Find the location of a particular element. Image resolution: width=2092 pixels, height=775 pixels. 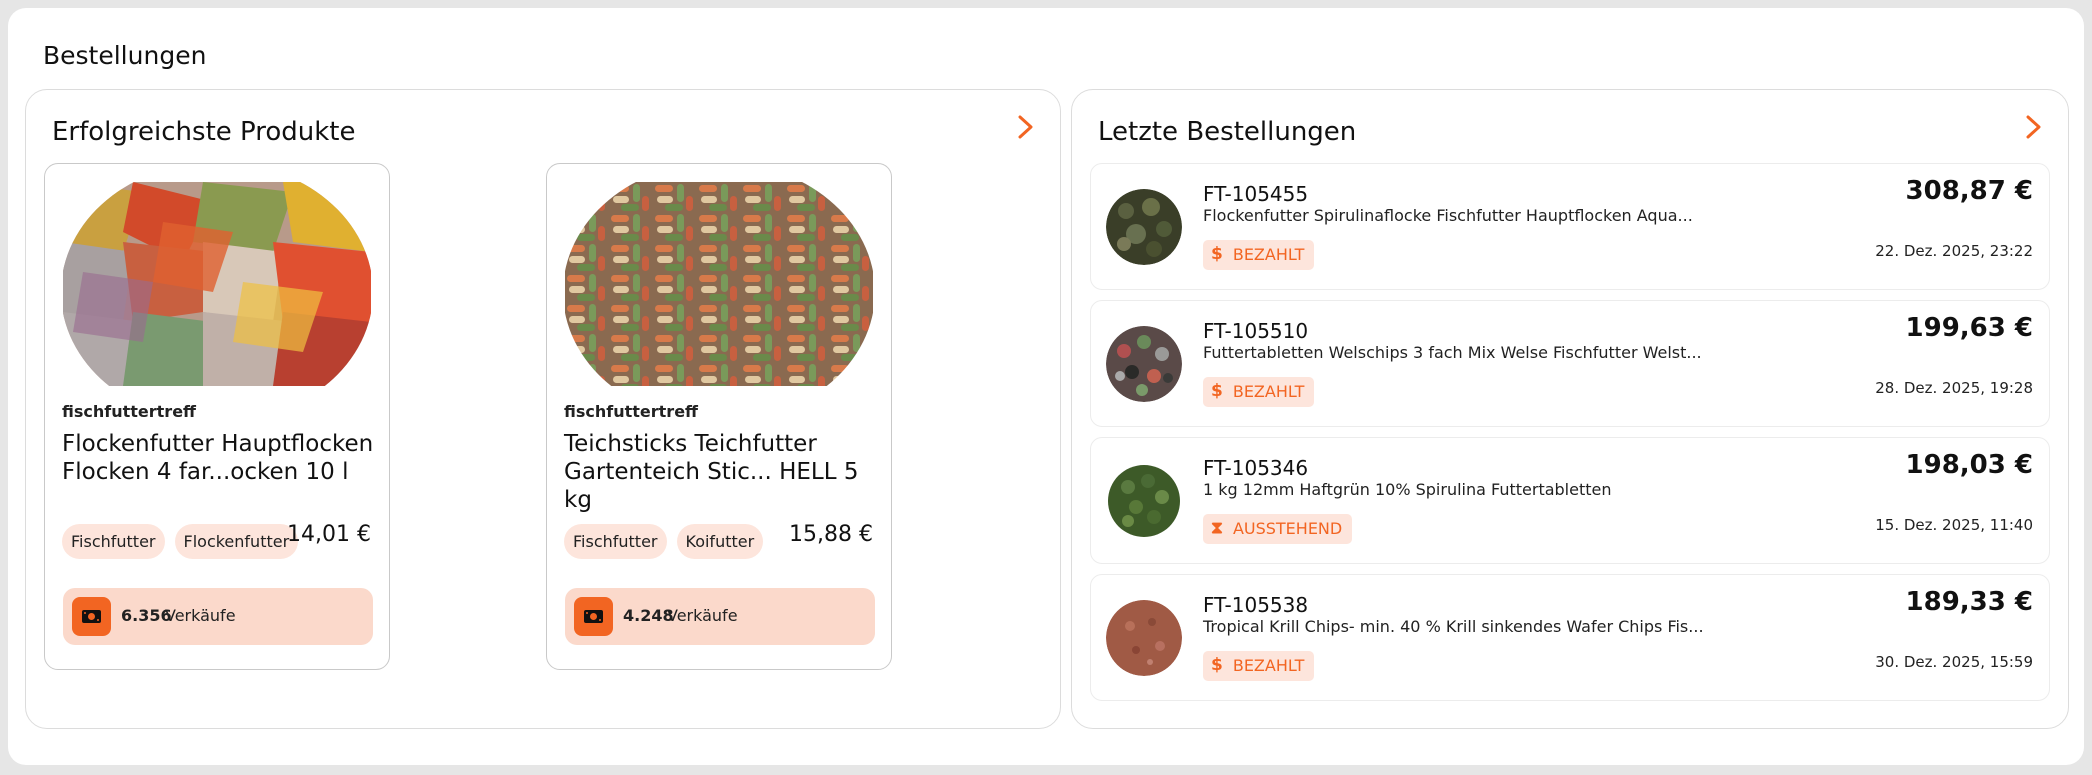

product-tags: Fischfutter Koifutter is located at coordinates (664, 541).